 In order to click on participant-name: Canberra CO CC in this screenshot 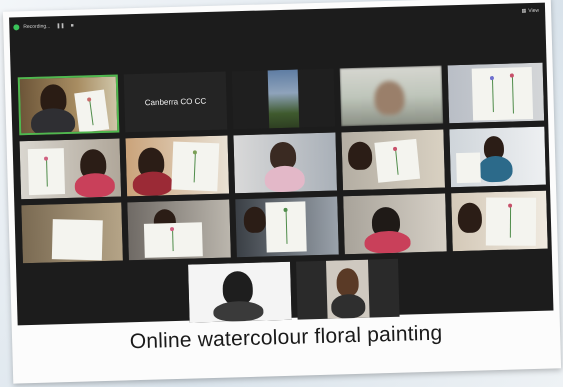, I will do `click(175, 102)`.